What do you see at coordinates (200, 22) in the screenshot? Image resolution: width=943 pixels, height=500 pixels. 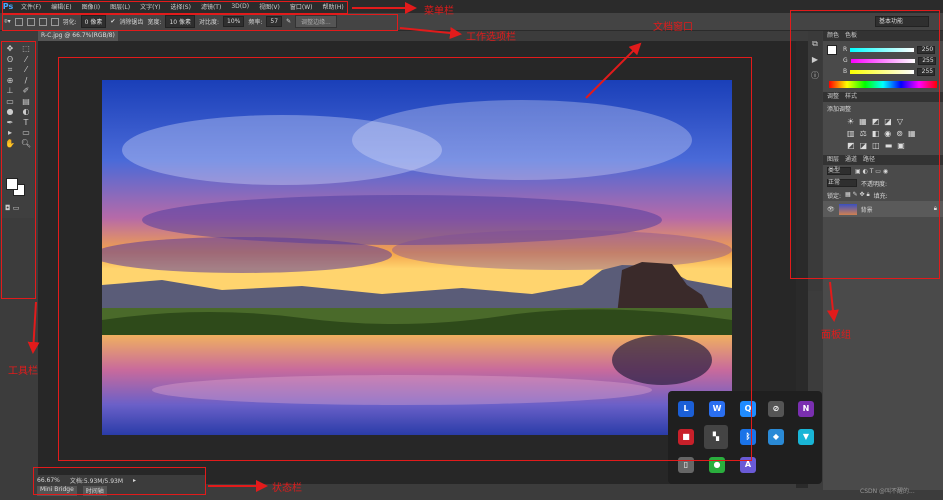 I see `options-annotation-box` at bounding box center [200, 22].